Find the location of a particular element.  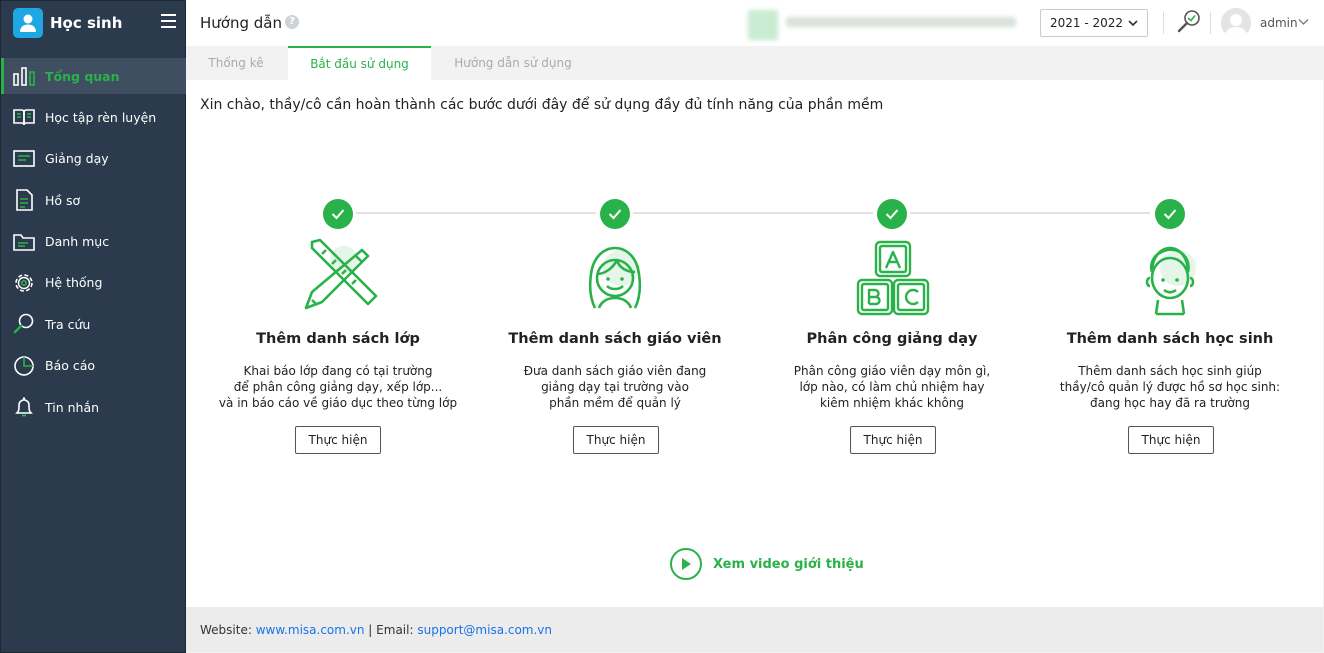

teacher-icon is located at coordinates (615, 277).